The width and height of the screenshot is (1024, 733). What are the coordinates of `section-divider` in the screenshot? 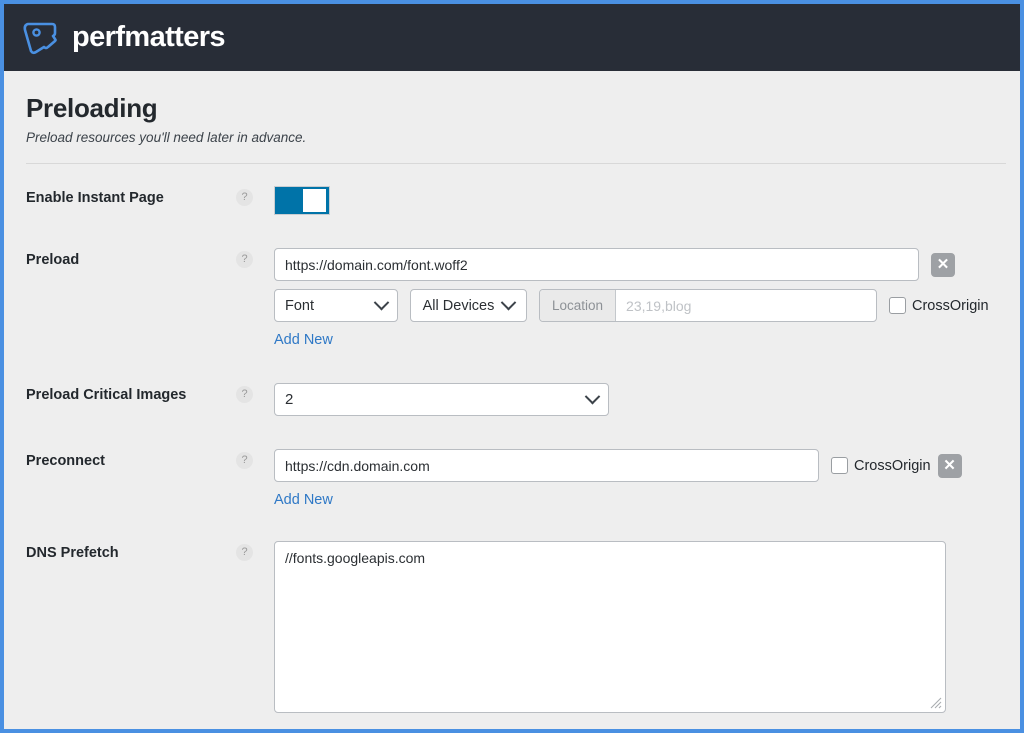 It's located at (516, 163).